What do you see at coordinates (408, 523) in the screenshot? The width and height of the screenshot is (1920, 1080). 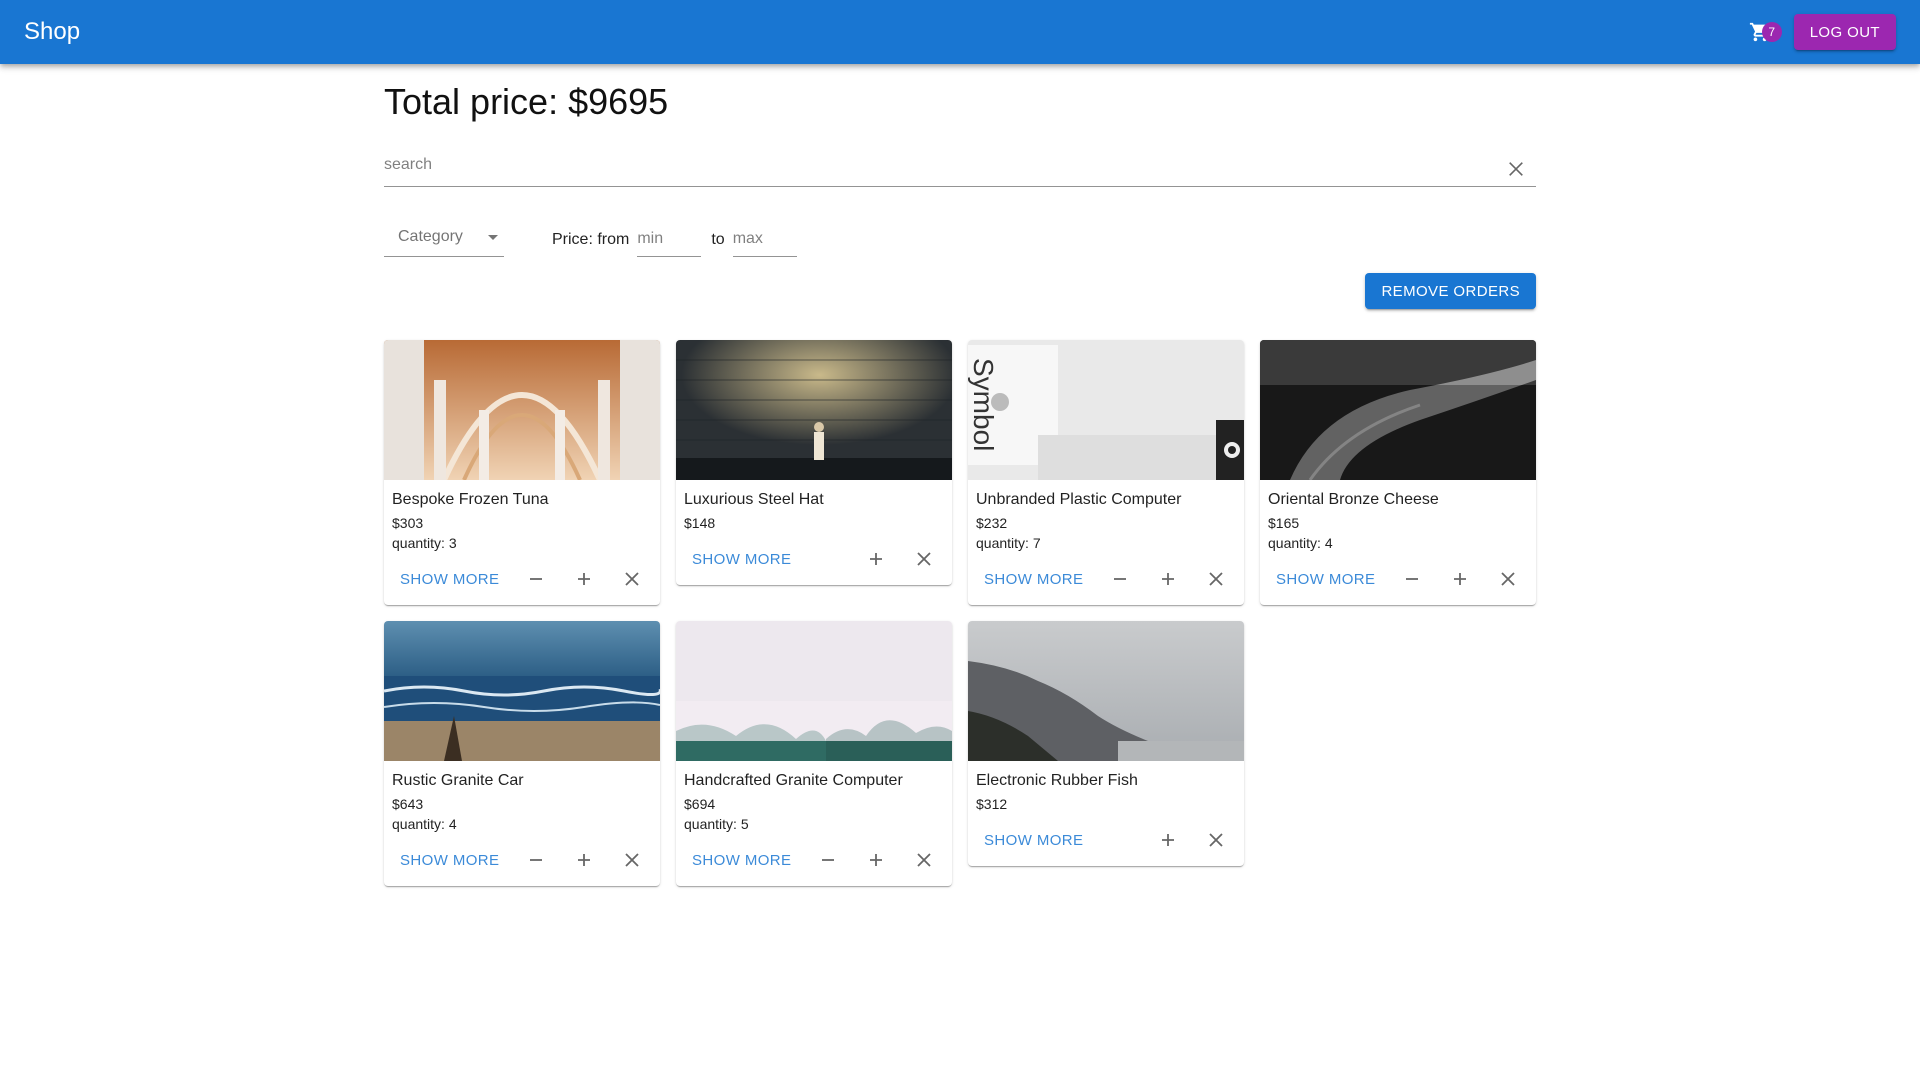 I see `product-price: $303` at bounding box center [408, 523].